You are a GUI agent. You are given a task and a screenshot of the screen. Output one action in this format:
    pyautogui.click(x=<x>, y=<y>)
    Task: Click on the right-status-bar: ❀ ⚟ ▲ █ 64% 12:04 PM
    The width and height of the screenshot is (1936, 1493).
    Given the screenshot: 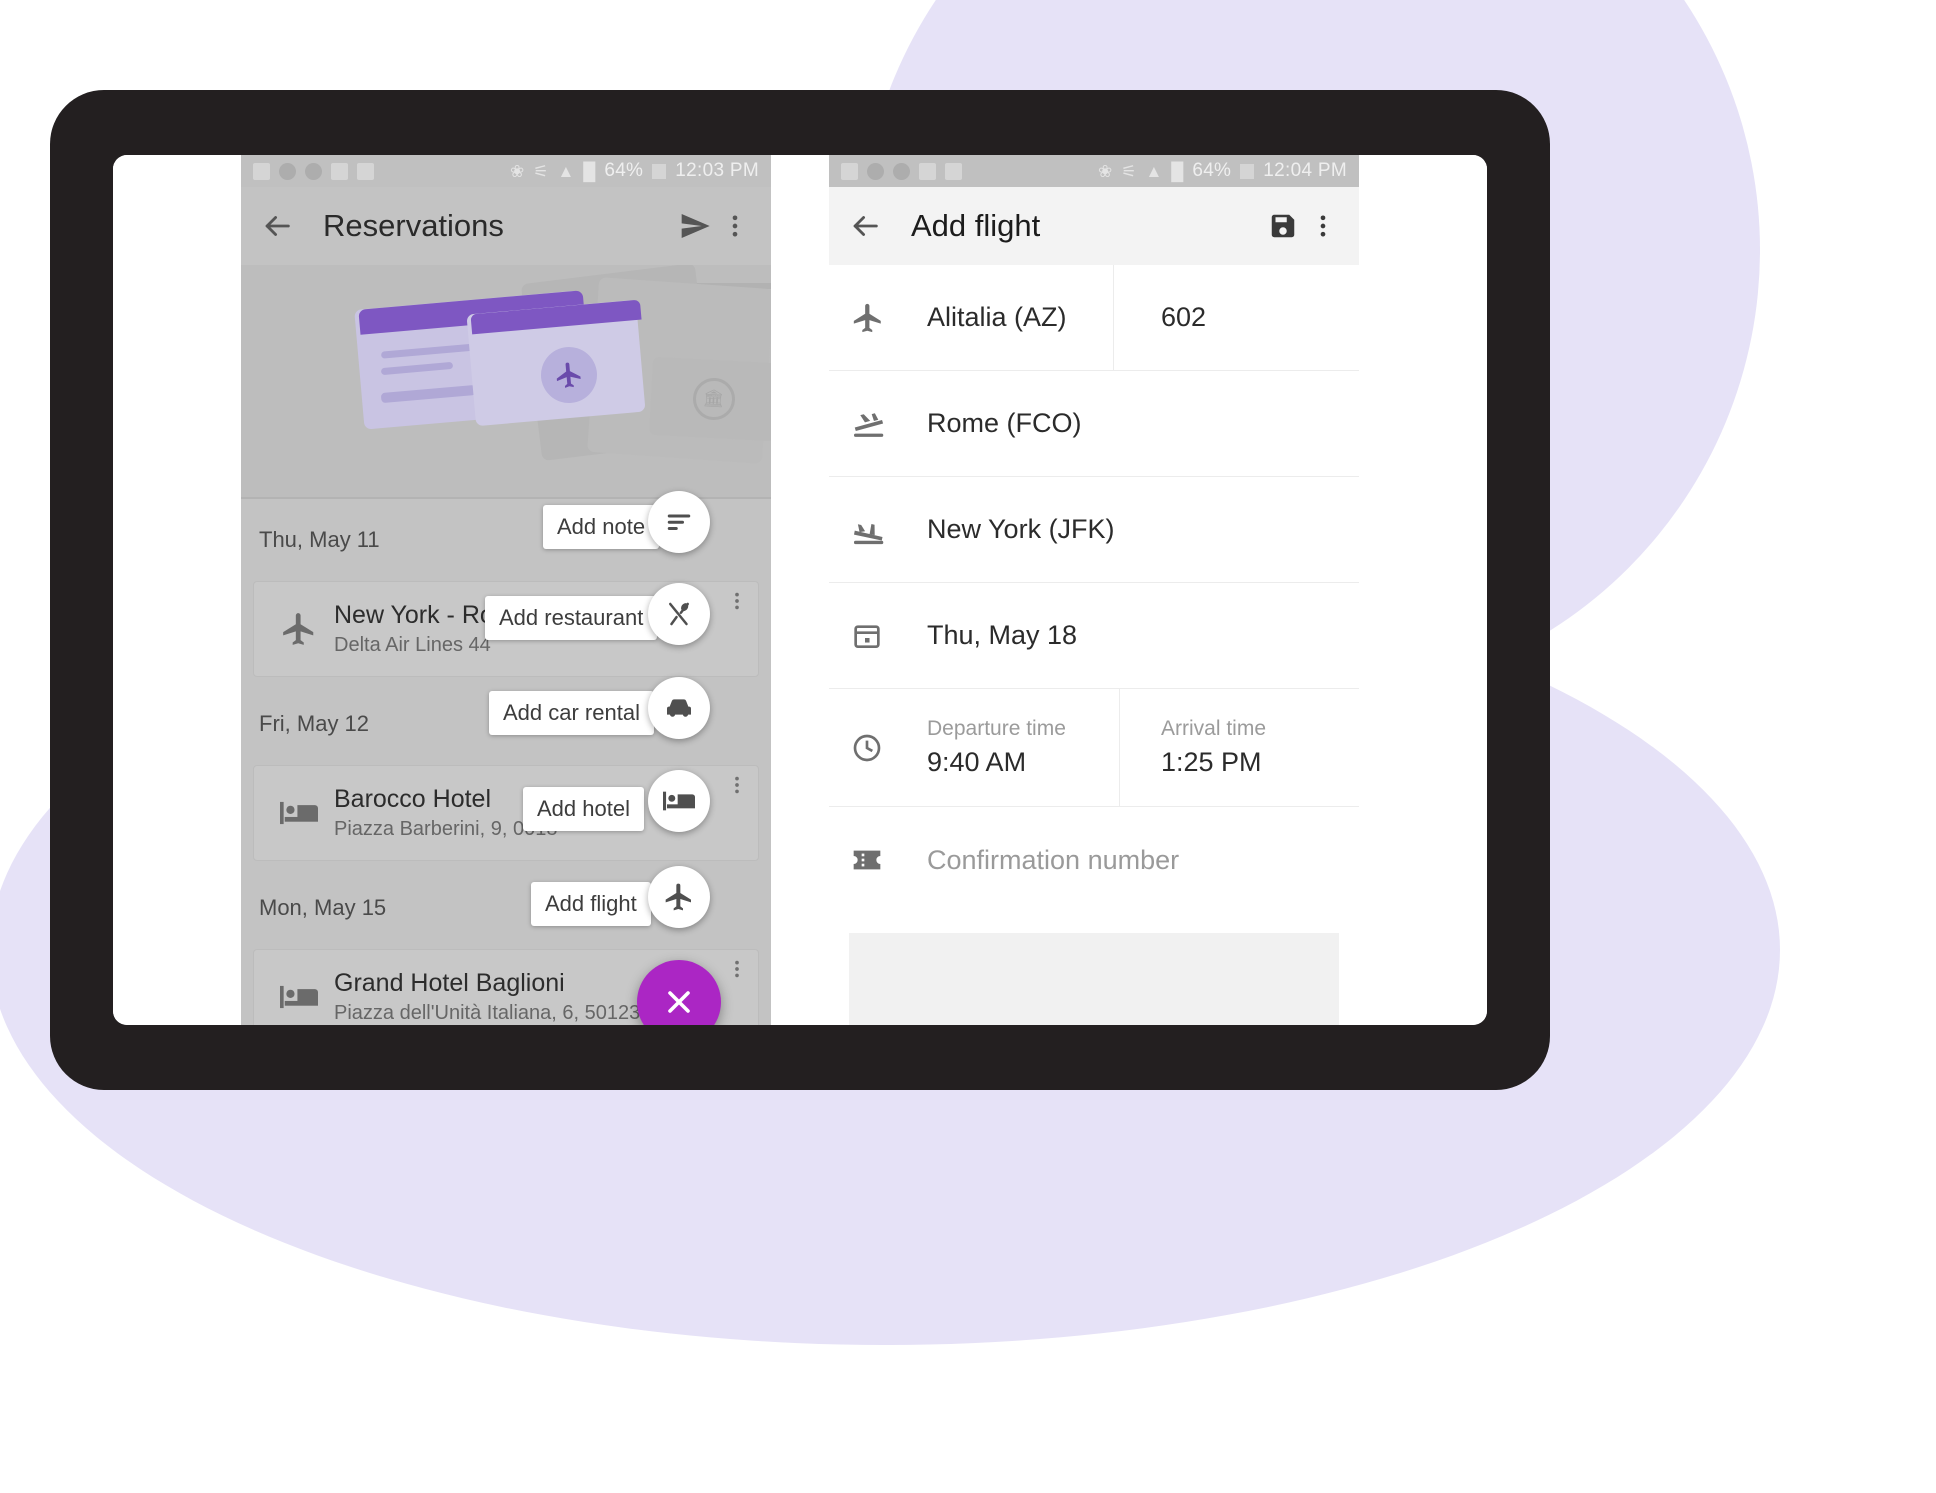 What is the action you would take?
    pyautogui.click(x=1094, y=171)
    